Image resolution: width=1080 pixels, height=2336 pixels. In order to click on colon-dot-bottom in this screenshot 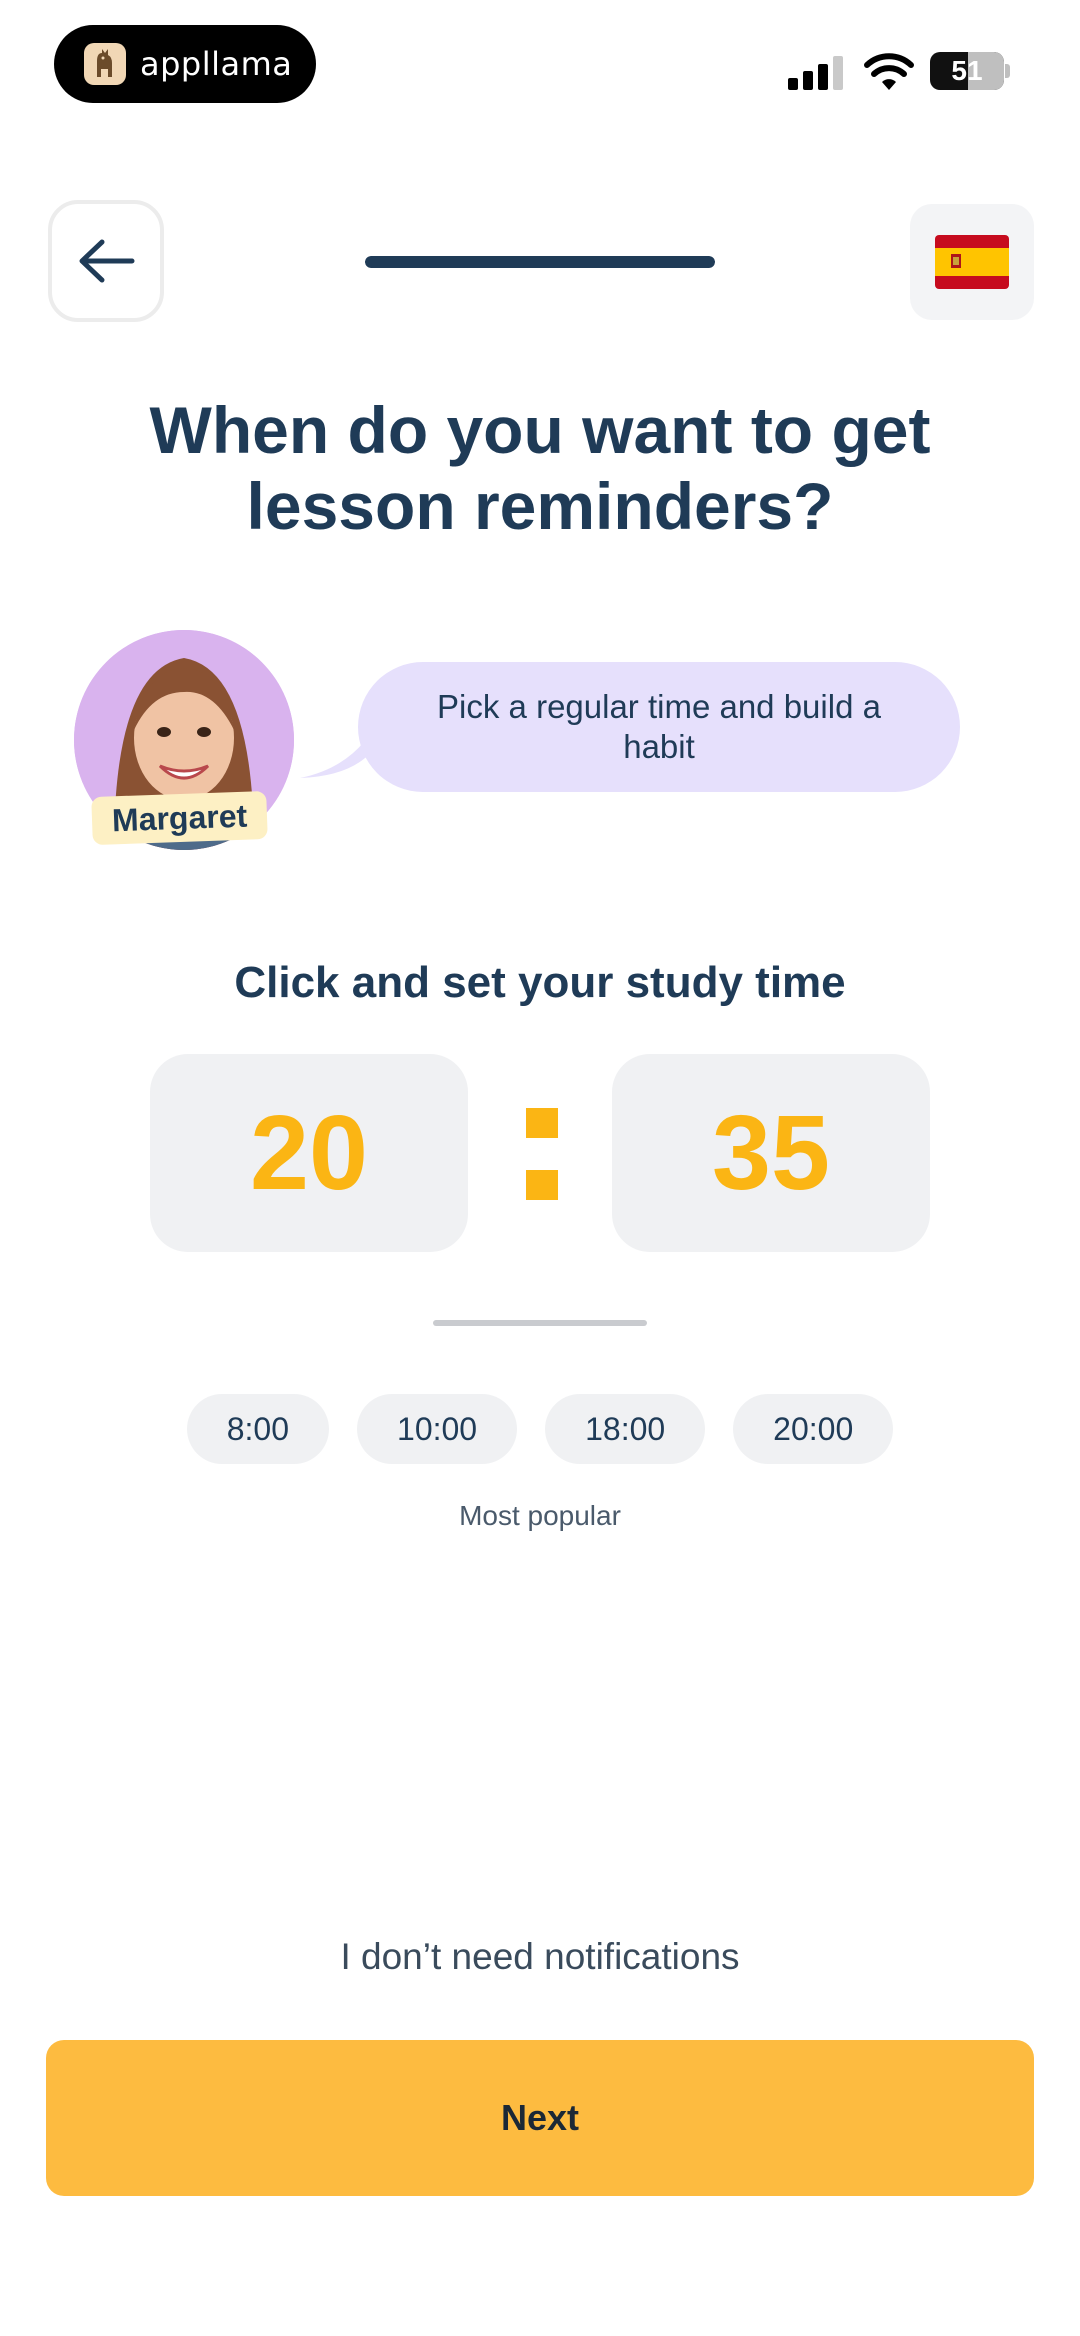, I will do `click(542, 1185)`.